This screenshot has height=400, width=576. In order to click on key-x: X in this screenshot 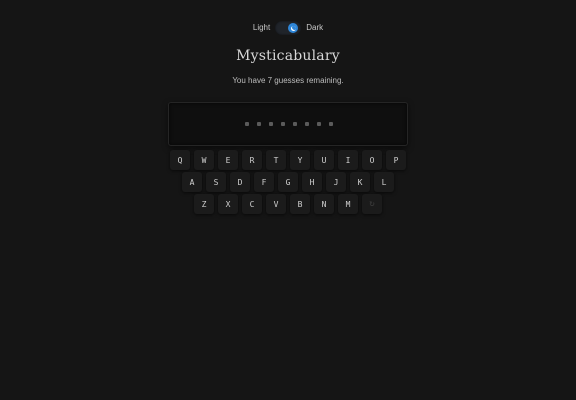, I will do `click(228, 204)`.